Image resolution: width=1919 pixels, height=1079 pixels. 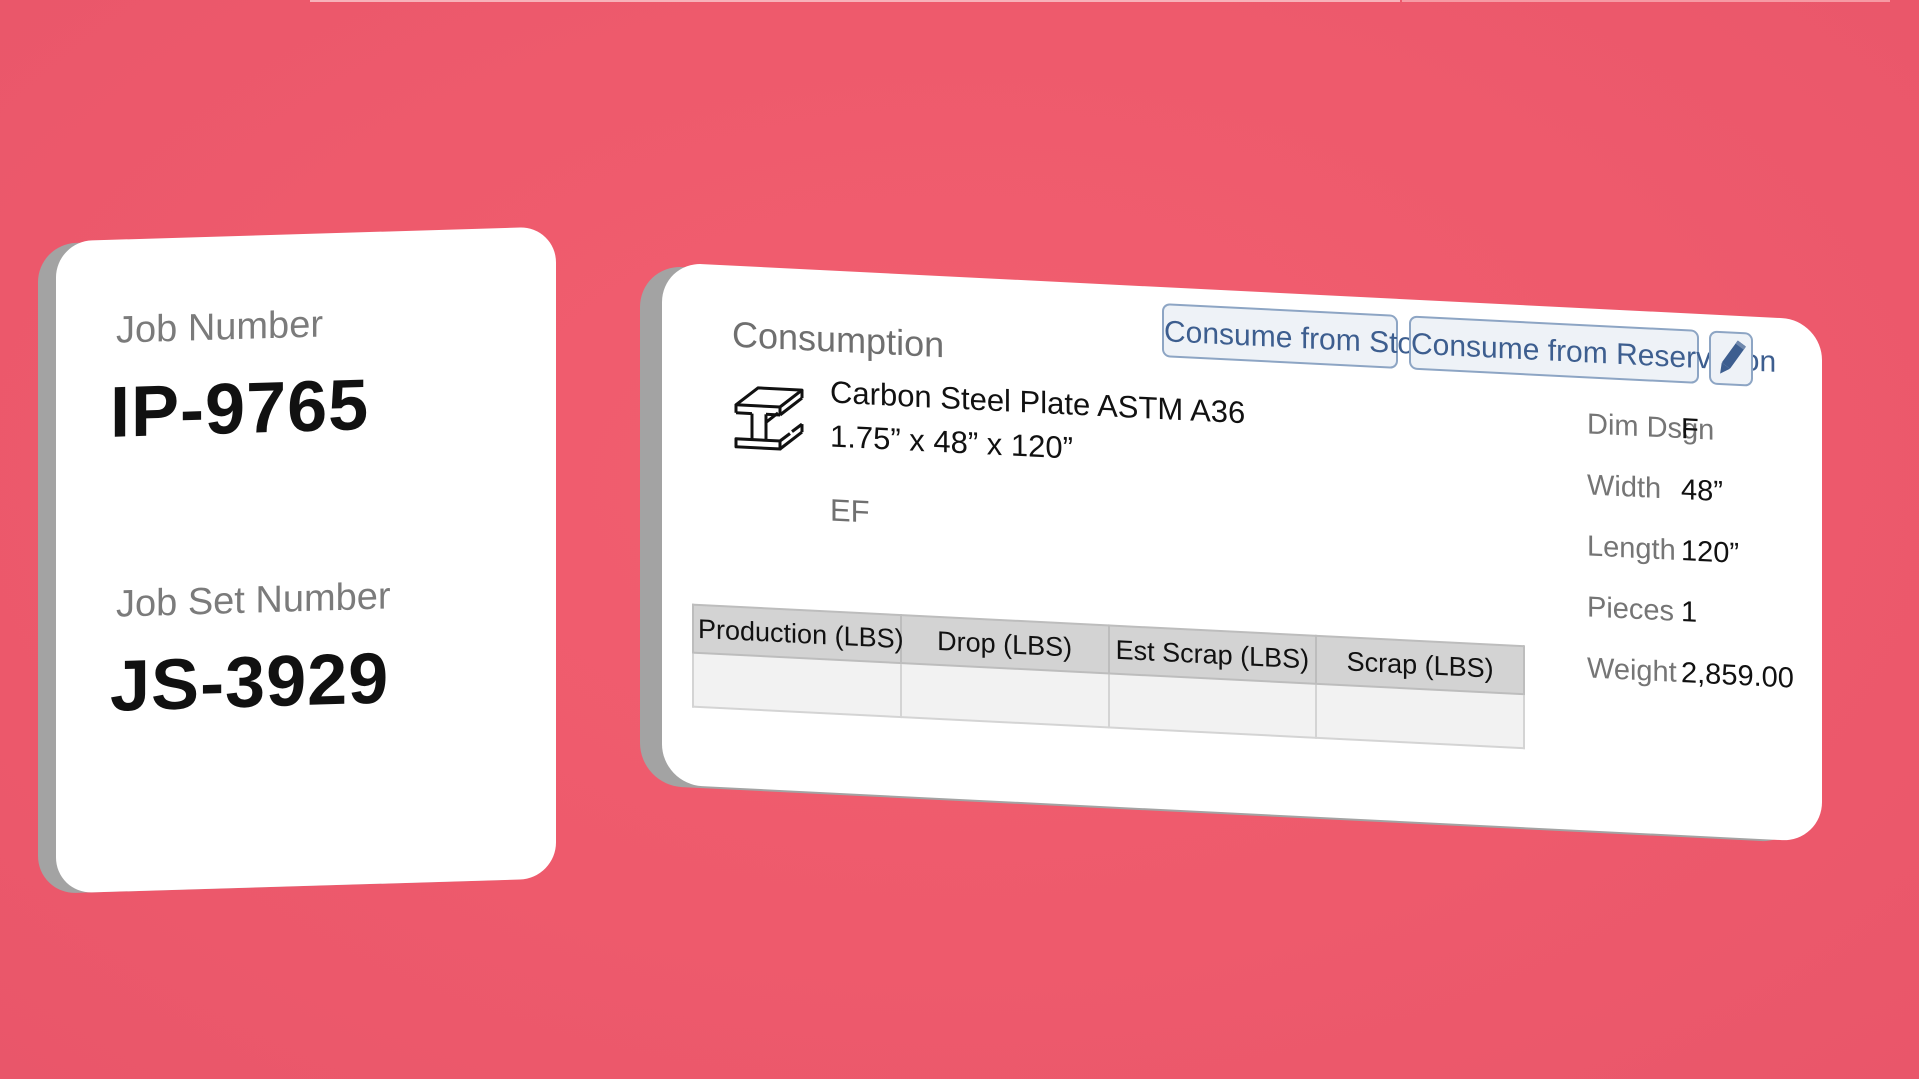 I want to click on pencil-icon, so click(x=1733, y=357).